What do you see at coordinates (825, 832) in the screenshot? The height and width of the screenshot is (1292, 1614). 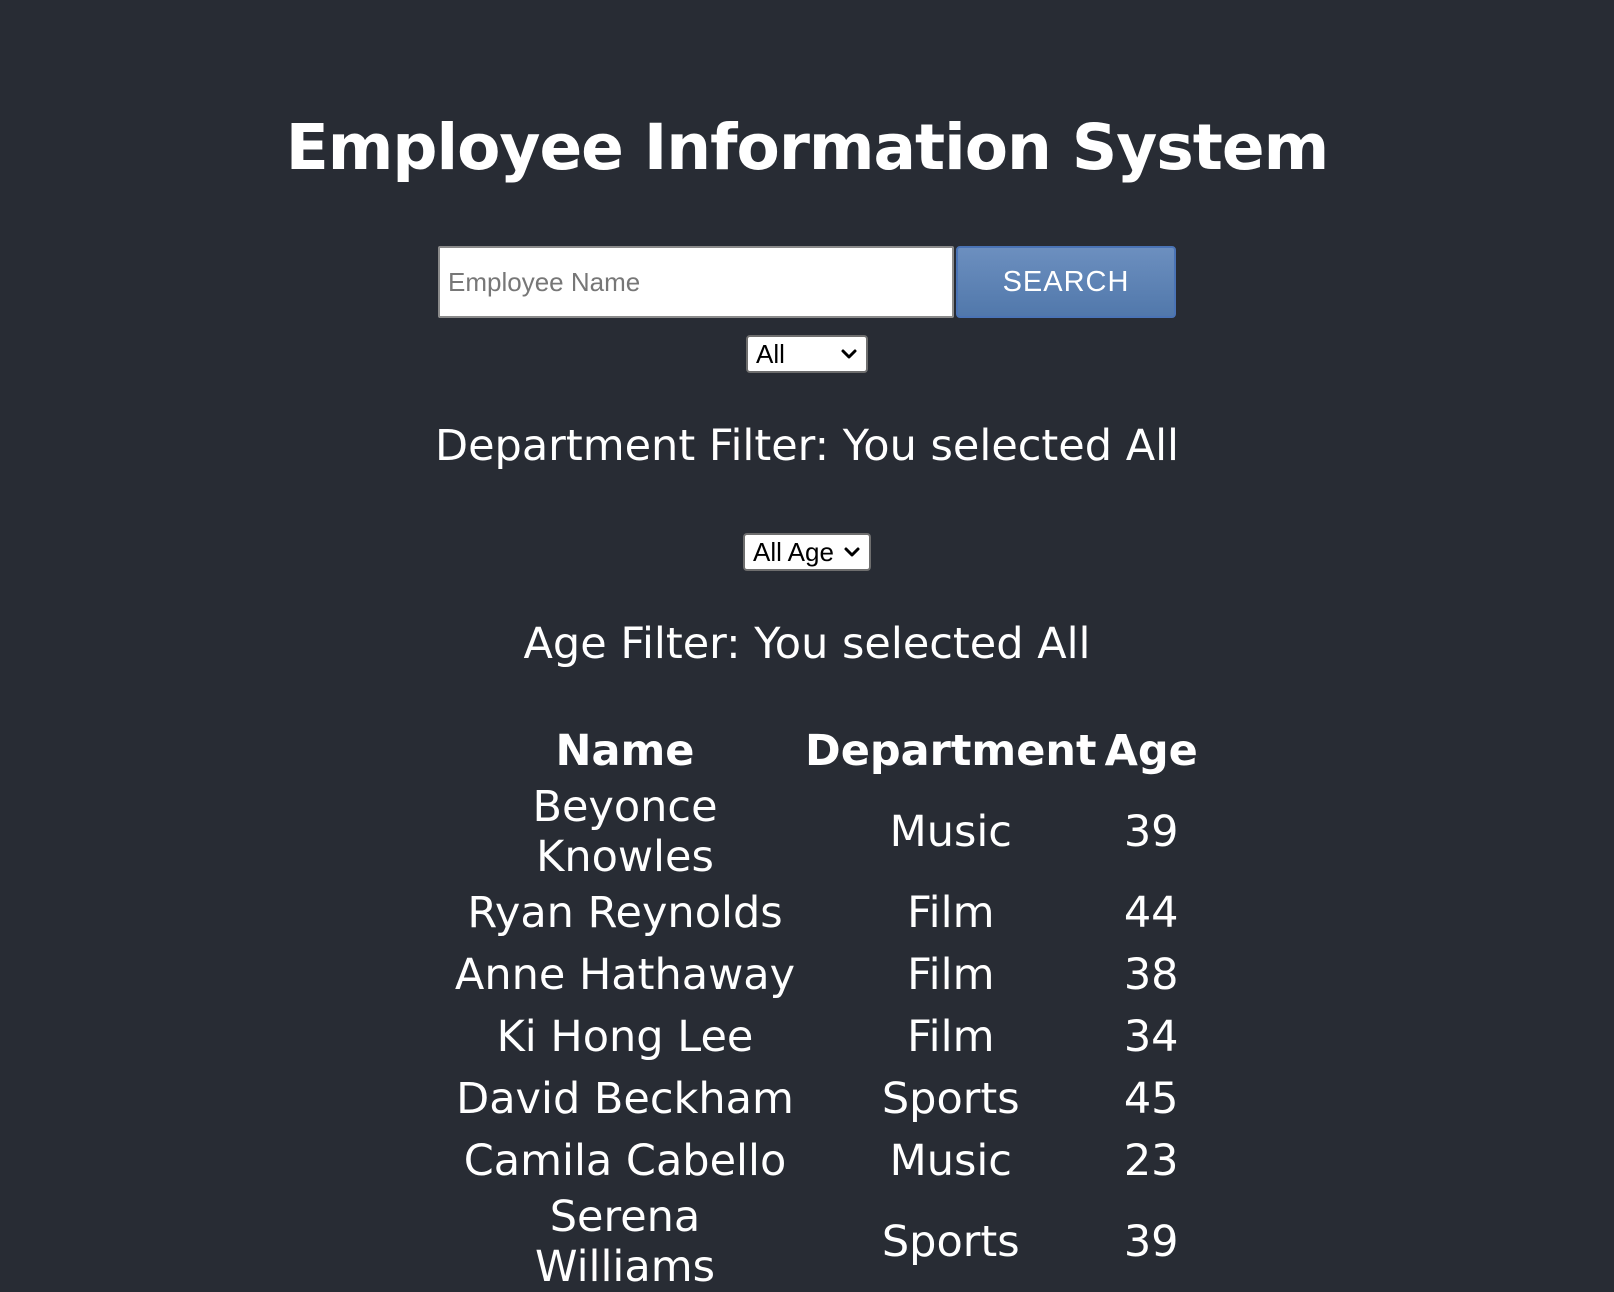 I see `table-row: Beyonce Knowles Music 39` at bounding box center [825, 832].